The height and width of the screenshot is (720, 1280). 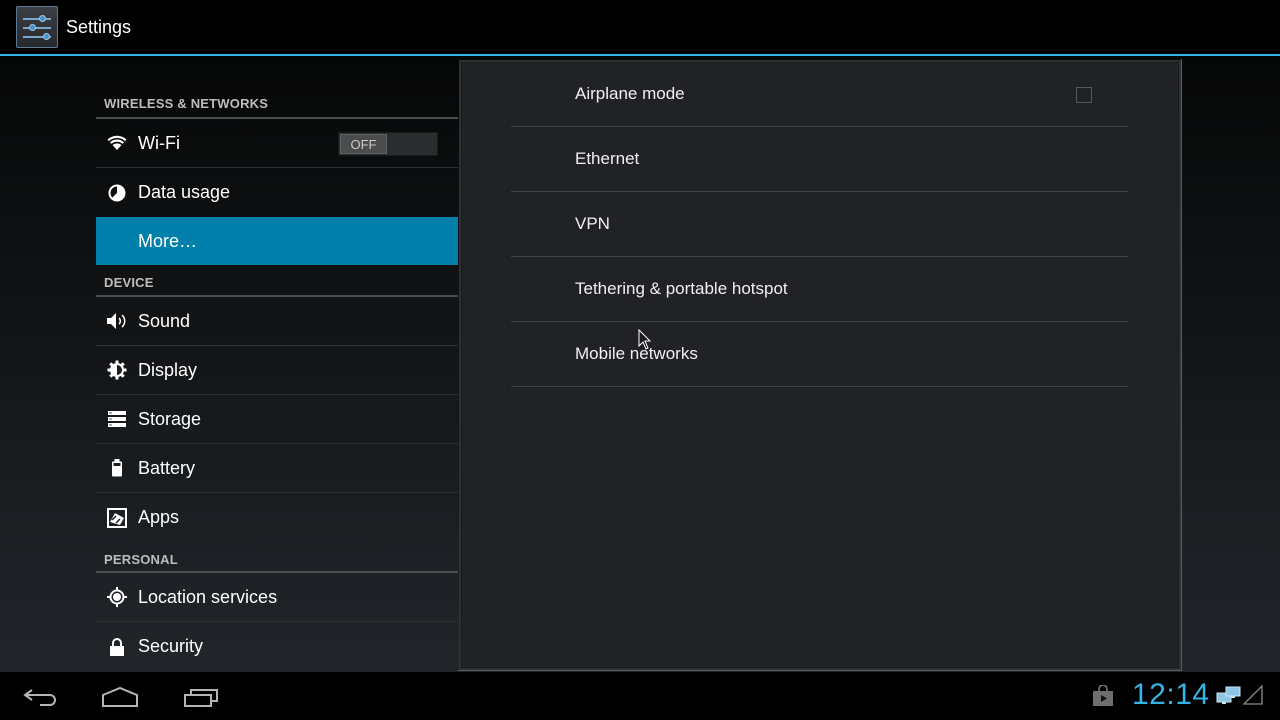 I want to click on location-icon, so click(x=117, y=597).